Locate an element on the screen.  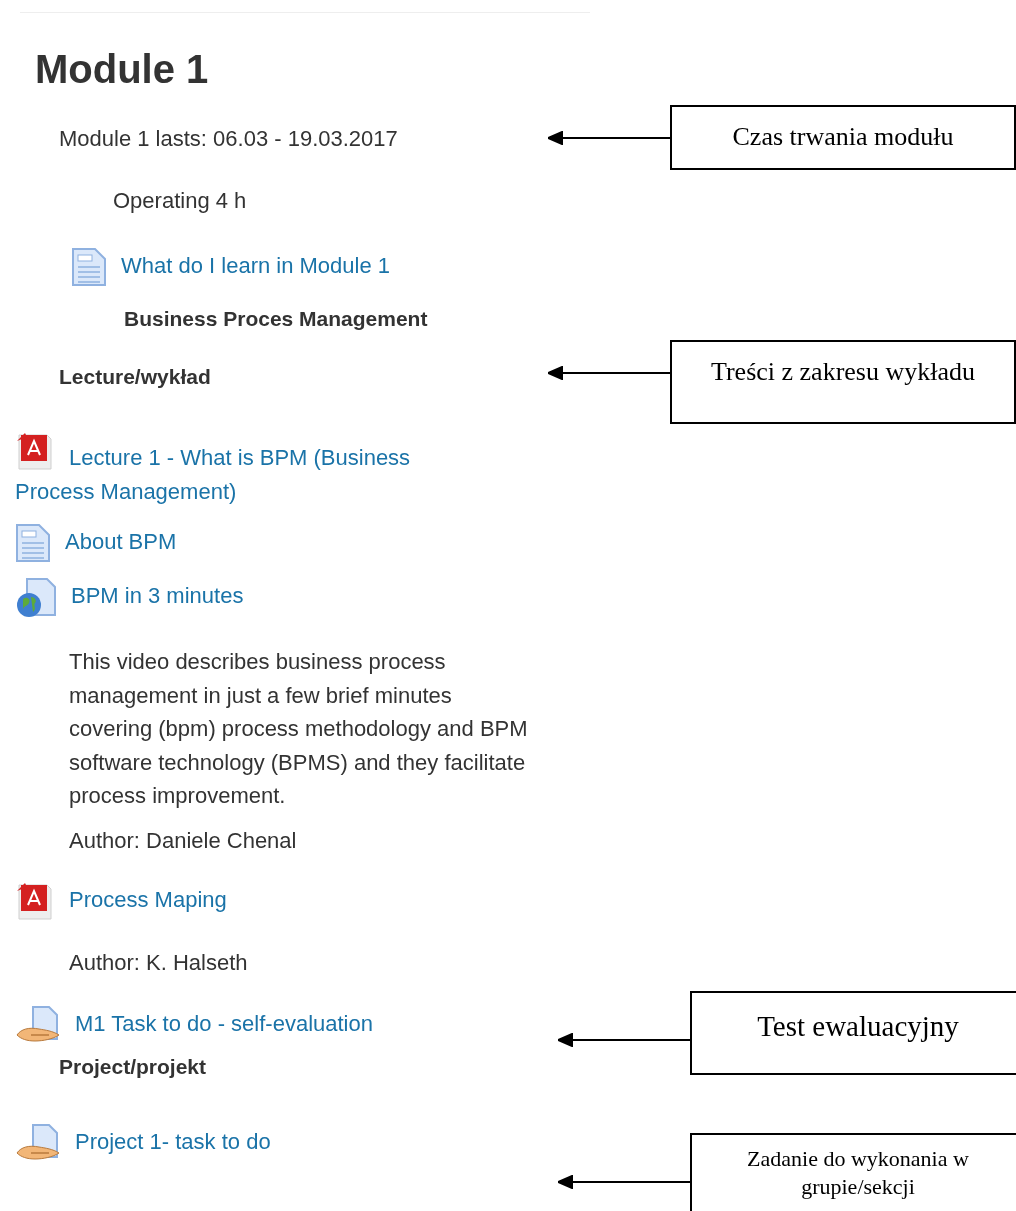
topic-heading: Business Proces Management is located at coordinates (276, 319).